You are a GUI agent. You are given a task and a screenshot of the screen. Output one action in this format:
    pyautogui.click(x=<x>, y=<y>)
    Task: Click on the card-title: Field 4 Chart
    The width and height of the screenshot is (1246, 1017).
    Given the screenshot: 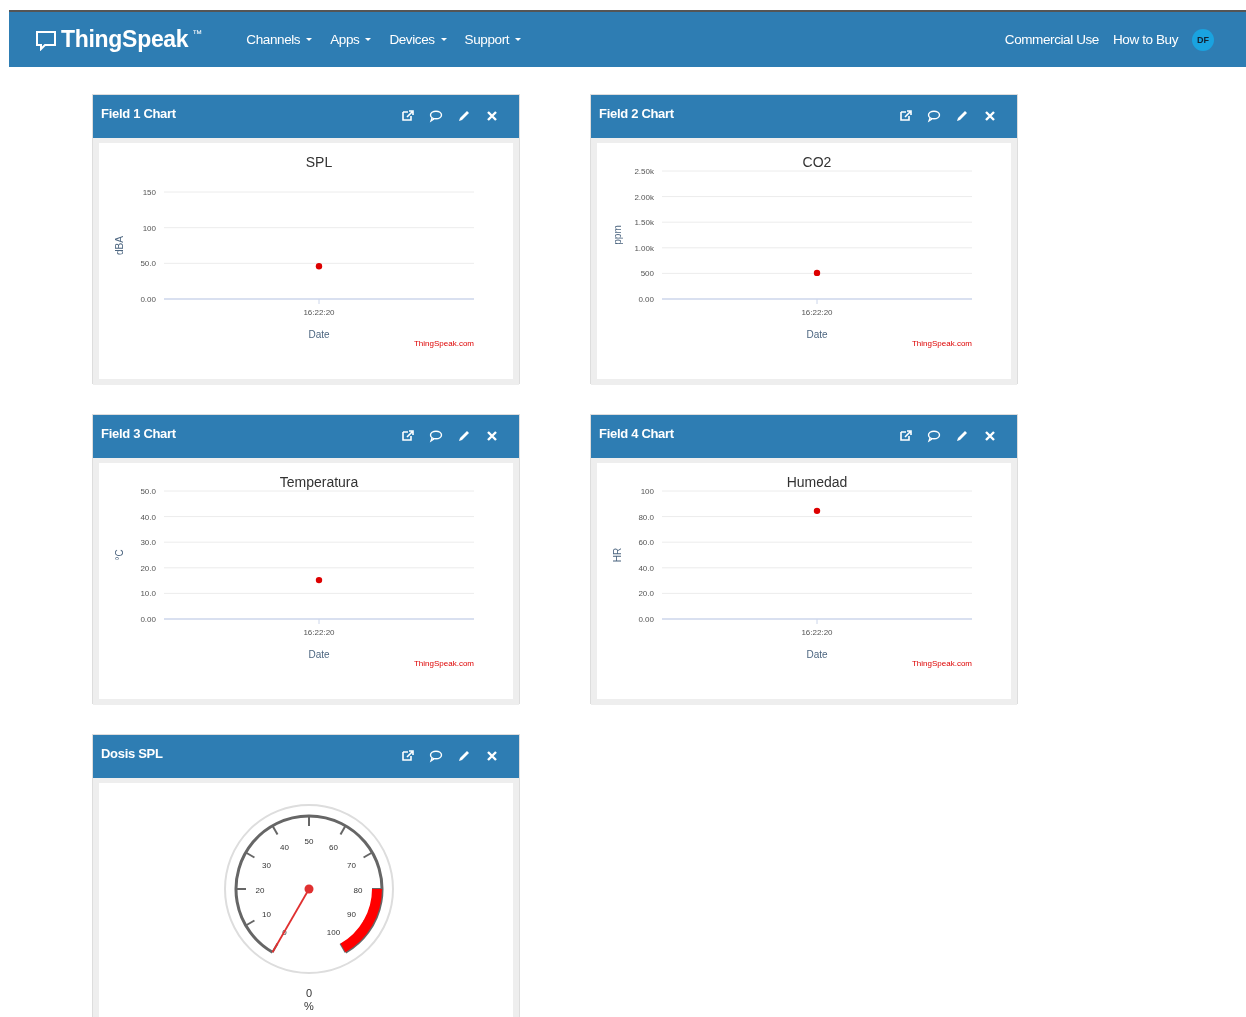 What is the action you would take?
    pyautogui.click(x=636, y=433)
    